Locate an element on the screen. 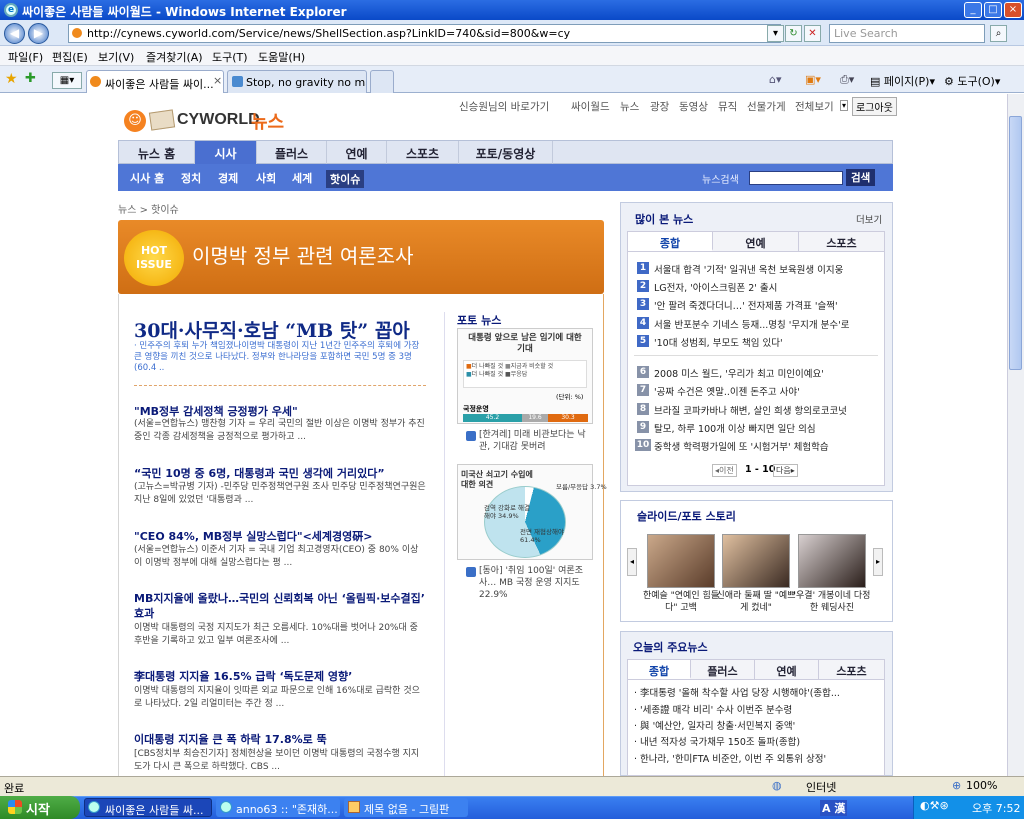 This screenshot has height=819, width=1024. list-item: · '세종證 매각 비리' 수사 이번주 분수령 is located at coordinates (757, 709).